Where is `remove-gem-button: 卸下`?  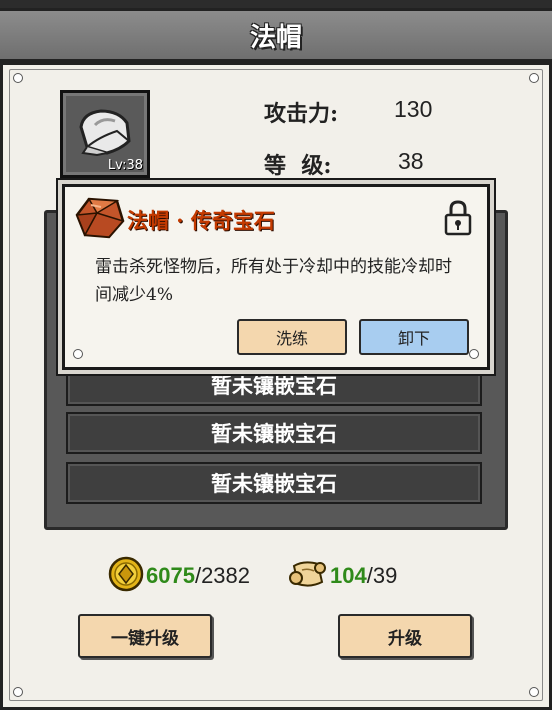
remove-gem-button: 卸下 is located at coordinates (414, 337).